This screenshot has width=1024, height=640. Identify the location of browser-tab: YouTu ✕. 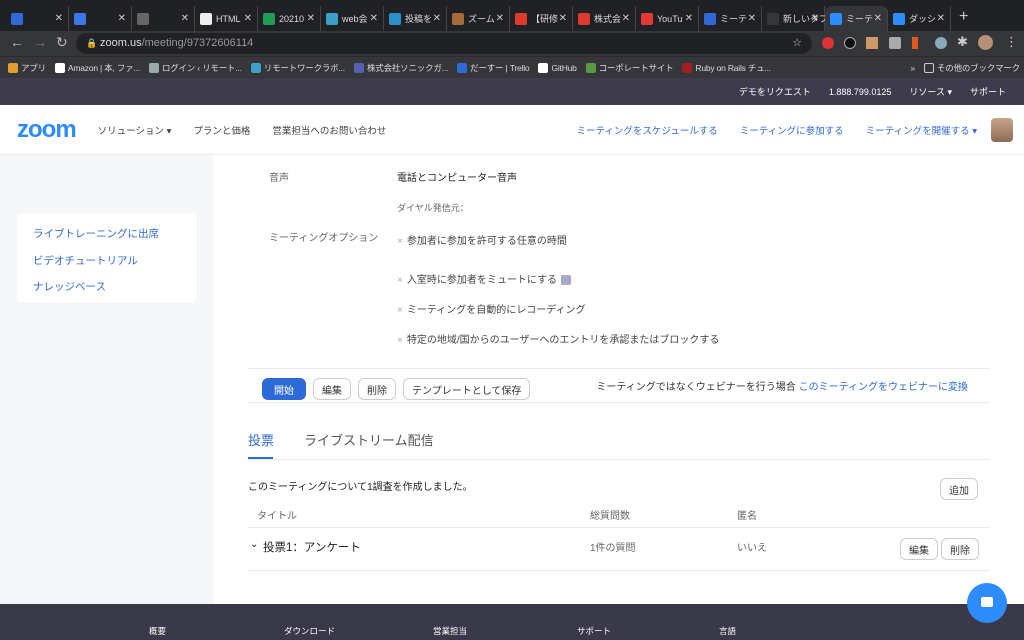
(667, 18).